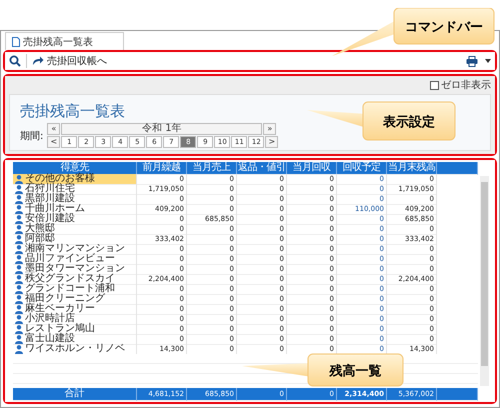  I want to click on header-filler, so click(457, 168).